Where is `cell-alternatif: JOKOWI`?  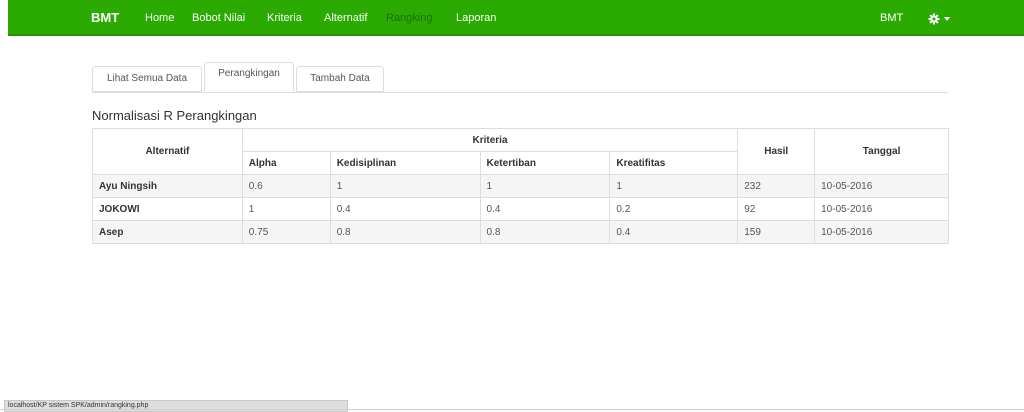 cell-alternatif: JOKOWI is located at coordinates (167, 209).